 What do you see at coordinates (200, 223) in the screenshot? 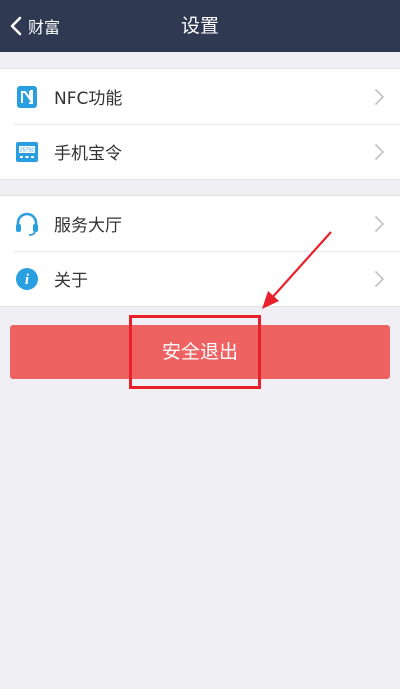
I see `settings-item-service-hall: 服务大厅` at bounding box center [200, 223].